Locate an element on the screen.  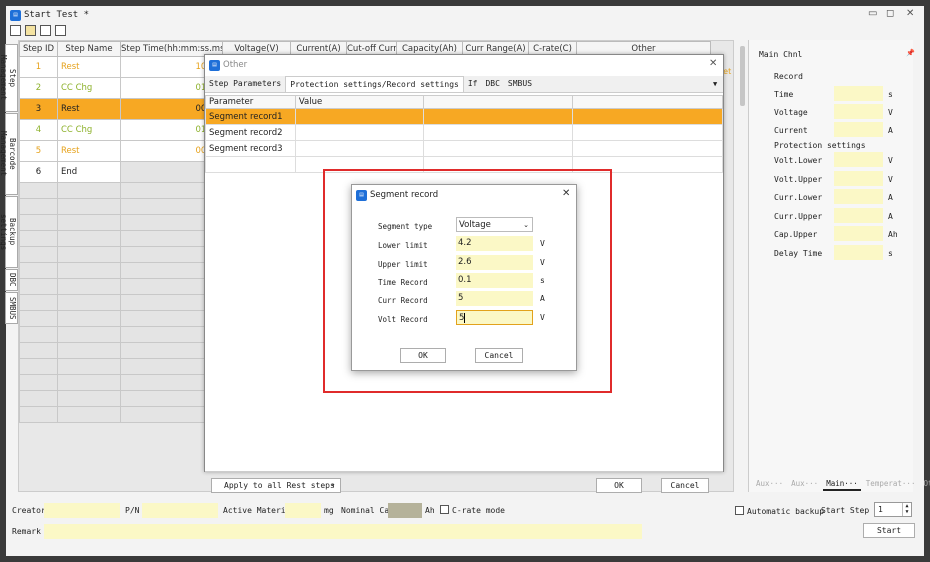
remark-input is located at coordinates (343, 531).